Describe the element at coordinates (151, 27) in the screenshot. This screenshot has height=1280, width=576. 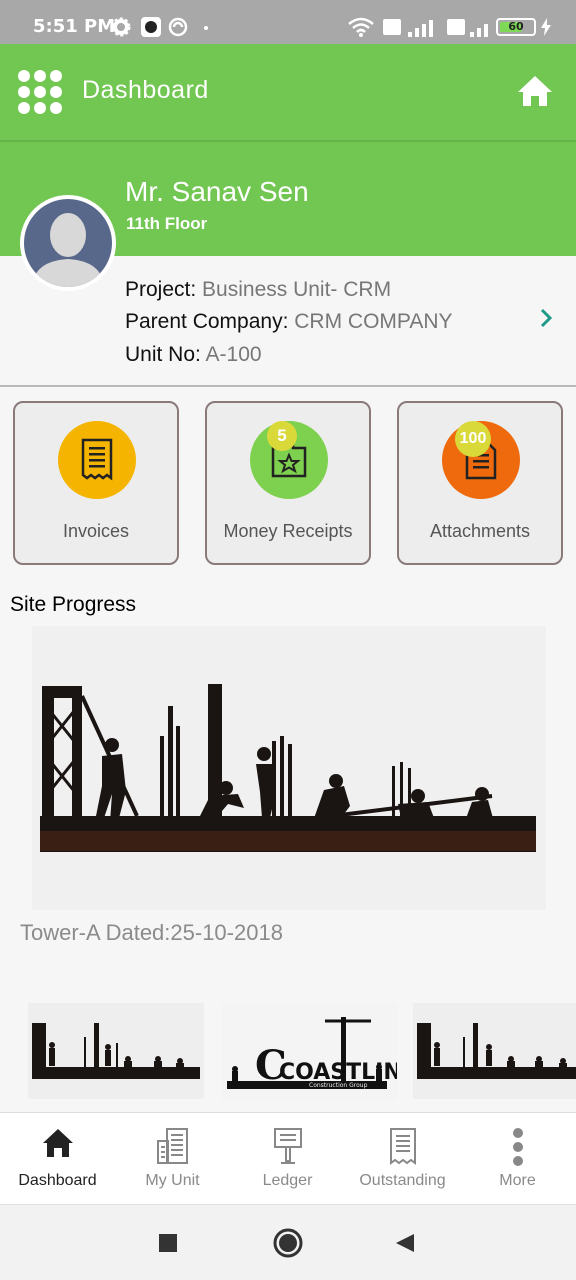
I see `app-icon` at that location.